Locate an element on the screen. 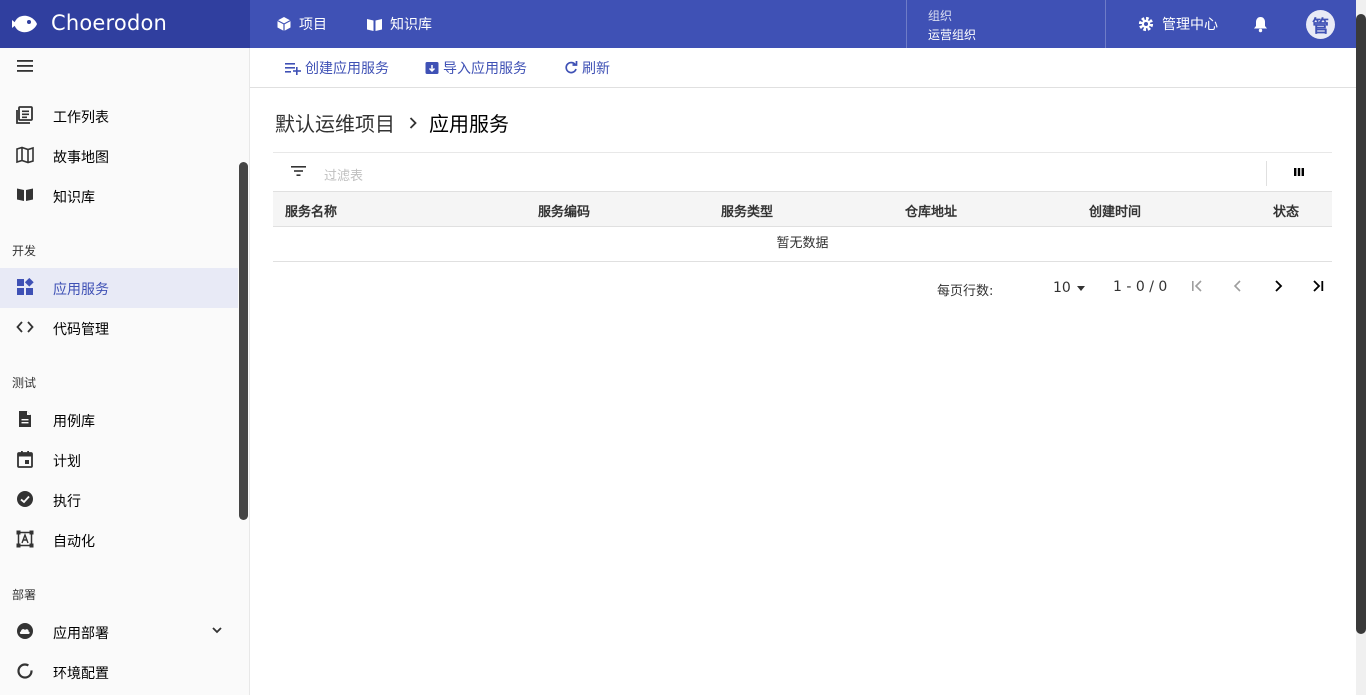 The width and height of the screenshot is (1366, 695). sidebar-top is located at coordinates (124, 68).